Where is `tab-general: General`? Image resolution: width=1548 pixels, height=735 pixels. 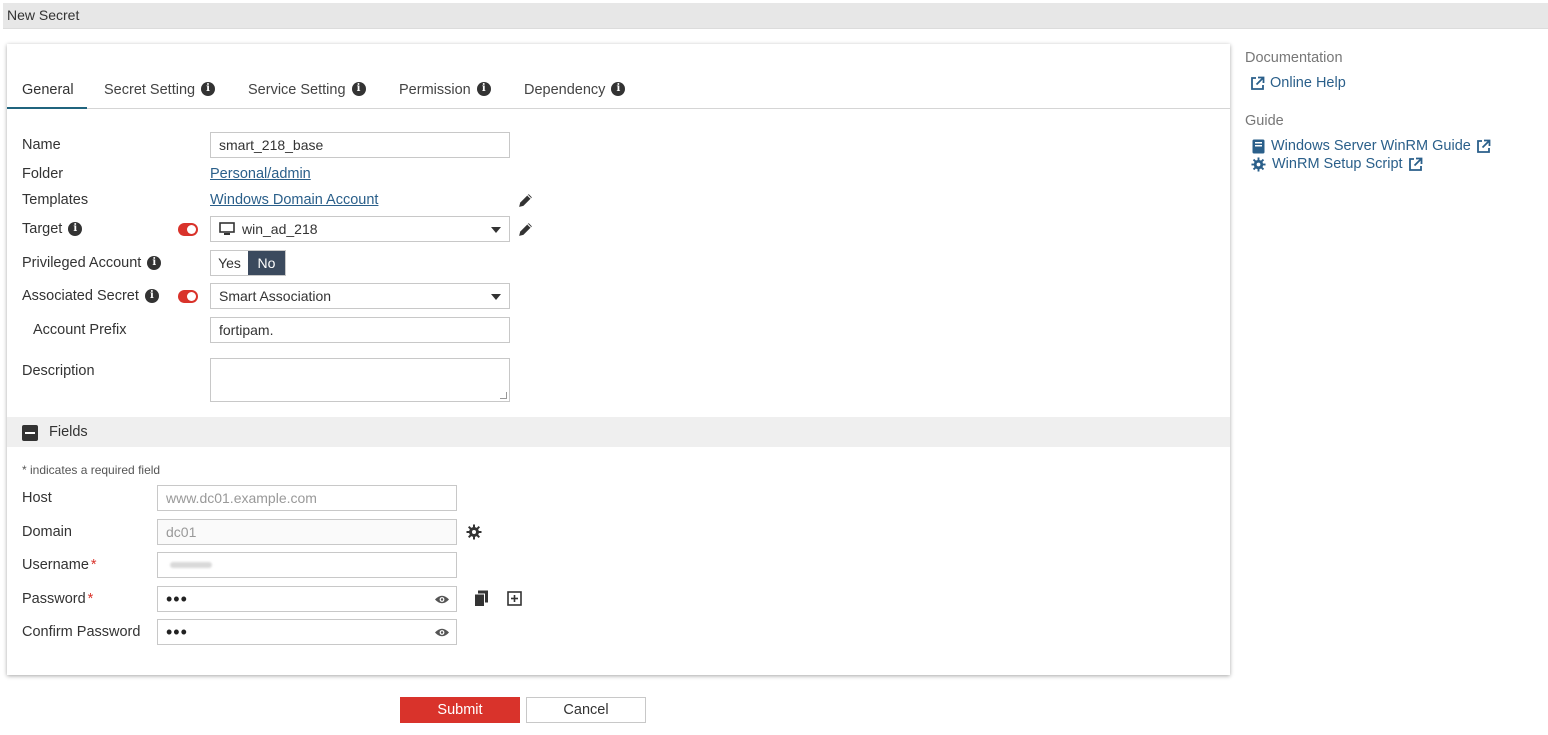
tab-general: General is located at coordinates (47, 95).